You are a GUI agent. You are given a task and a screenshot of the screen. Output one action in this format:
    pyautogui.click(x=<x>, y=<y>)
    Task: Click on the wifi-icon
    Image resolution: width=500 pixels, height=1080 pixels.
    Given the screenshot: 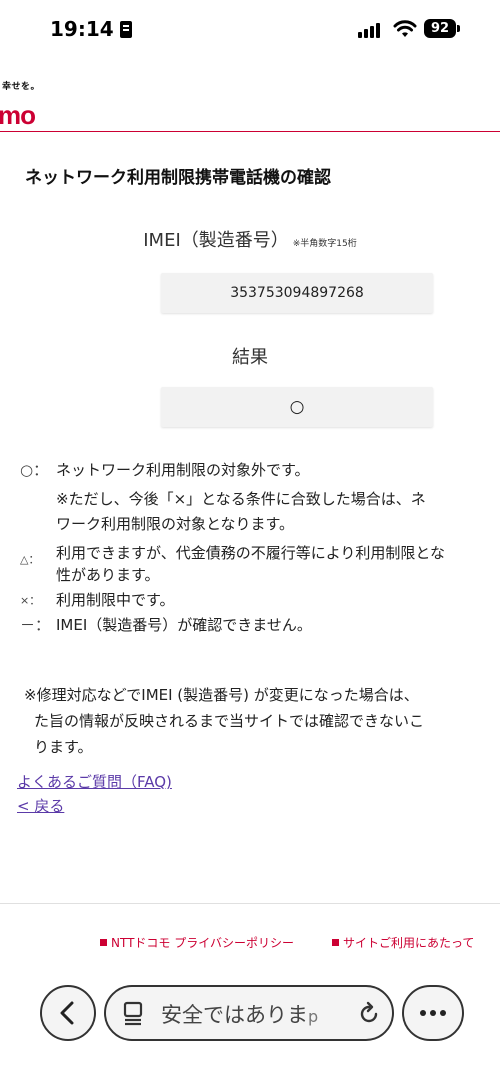 What is the action you would take?
    pyautogui.click(x=405, y=28)
    